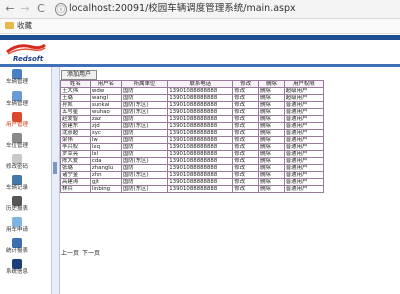 Image resolution: width=400 pixels, height=294 pixels. Describe the element at coordinates (10, 9) in the screenshot. I see `back-arrow-icon: ←` at that location.